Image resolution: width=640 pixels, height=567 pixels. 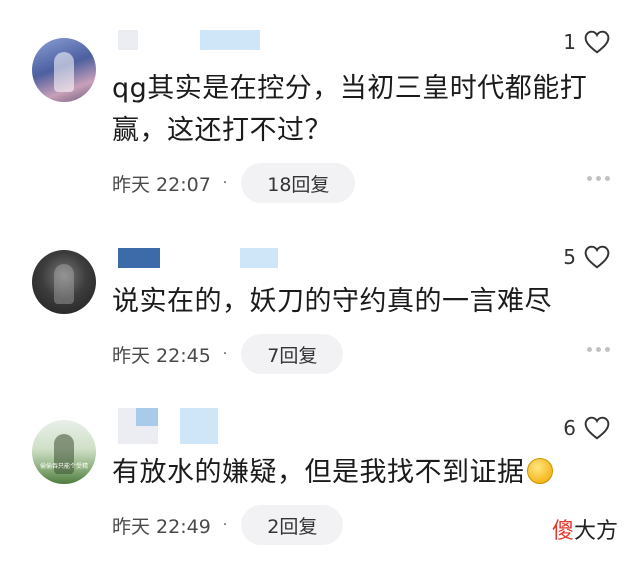 I want to click on comment-time: 昨天 22:49, so click(x=161, y=526).